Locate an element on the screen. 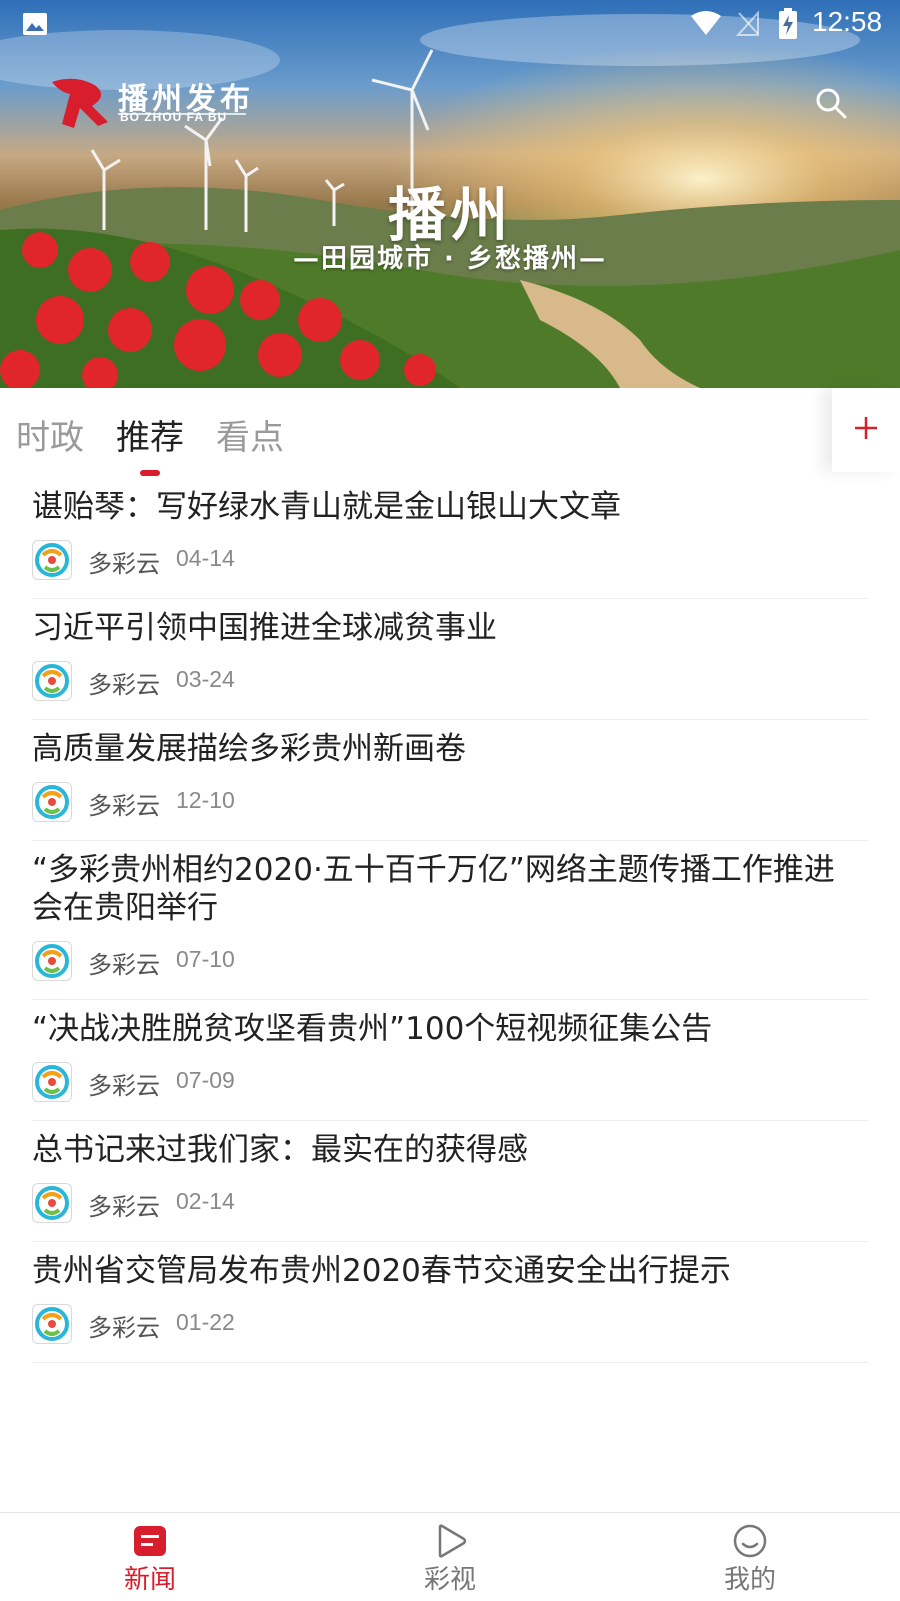 The height and width of the screenshot is (1601, 900). news-title: “决战决胜脱贫攻坚看贵州”100个短视频征集公告 is located at coordinates (372, 1029).